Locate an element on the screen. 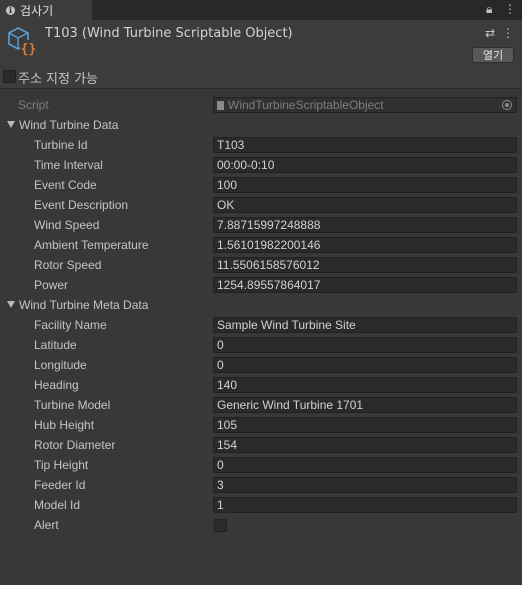 The image size is (525, 589). property-label: Rotor Diameter is located at coordinates (75, 445).